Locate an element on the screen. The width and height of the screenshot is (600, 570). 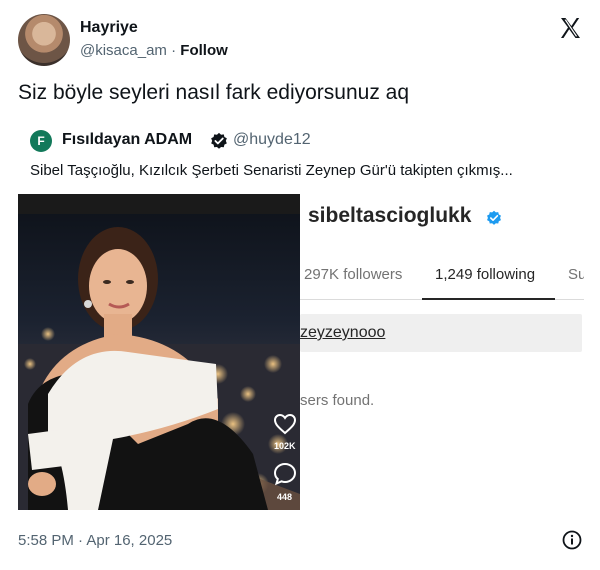
author-name: Hayriye is located at coordinates (109, 28).